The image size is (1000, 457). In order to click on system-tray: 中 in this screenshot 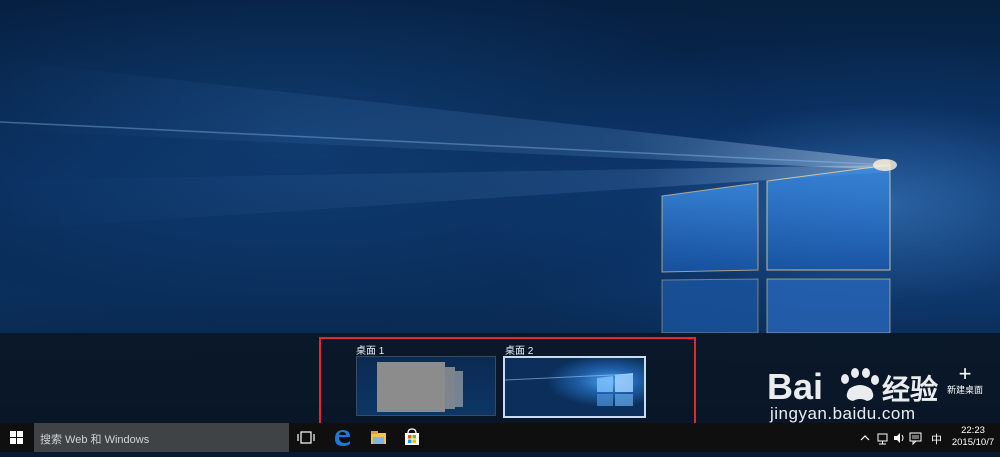, I will do `click(903, 437)`.